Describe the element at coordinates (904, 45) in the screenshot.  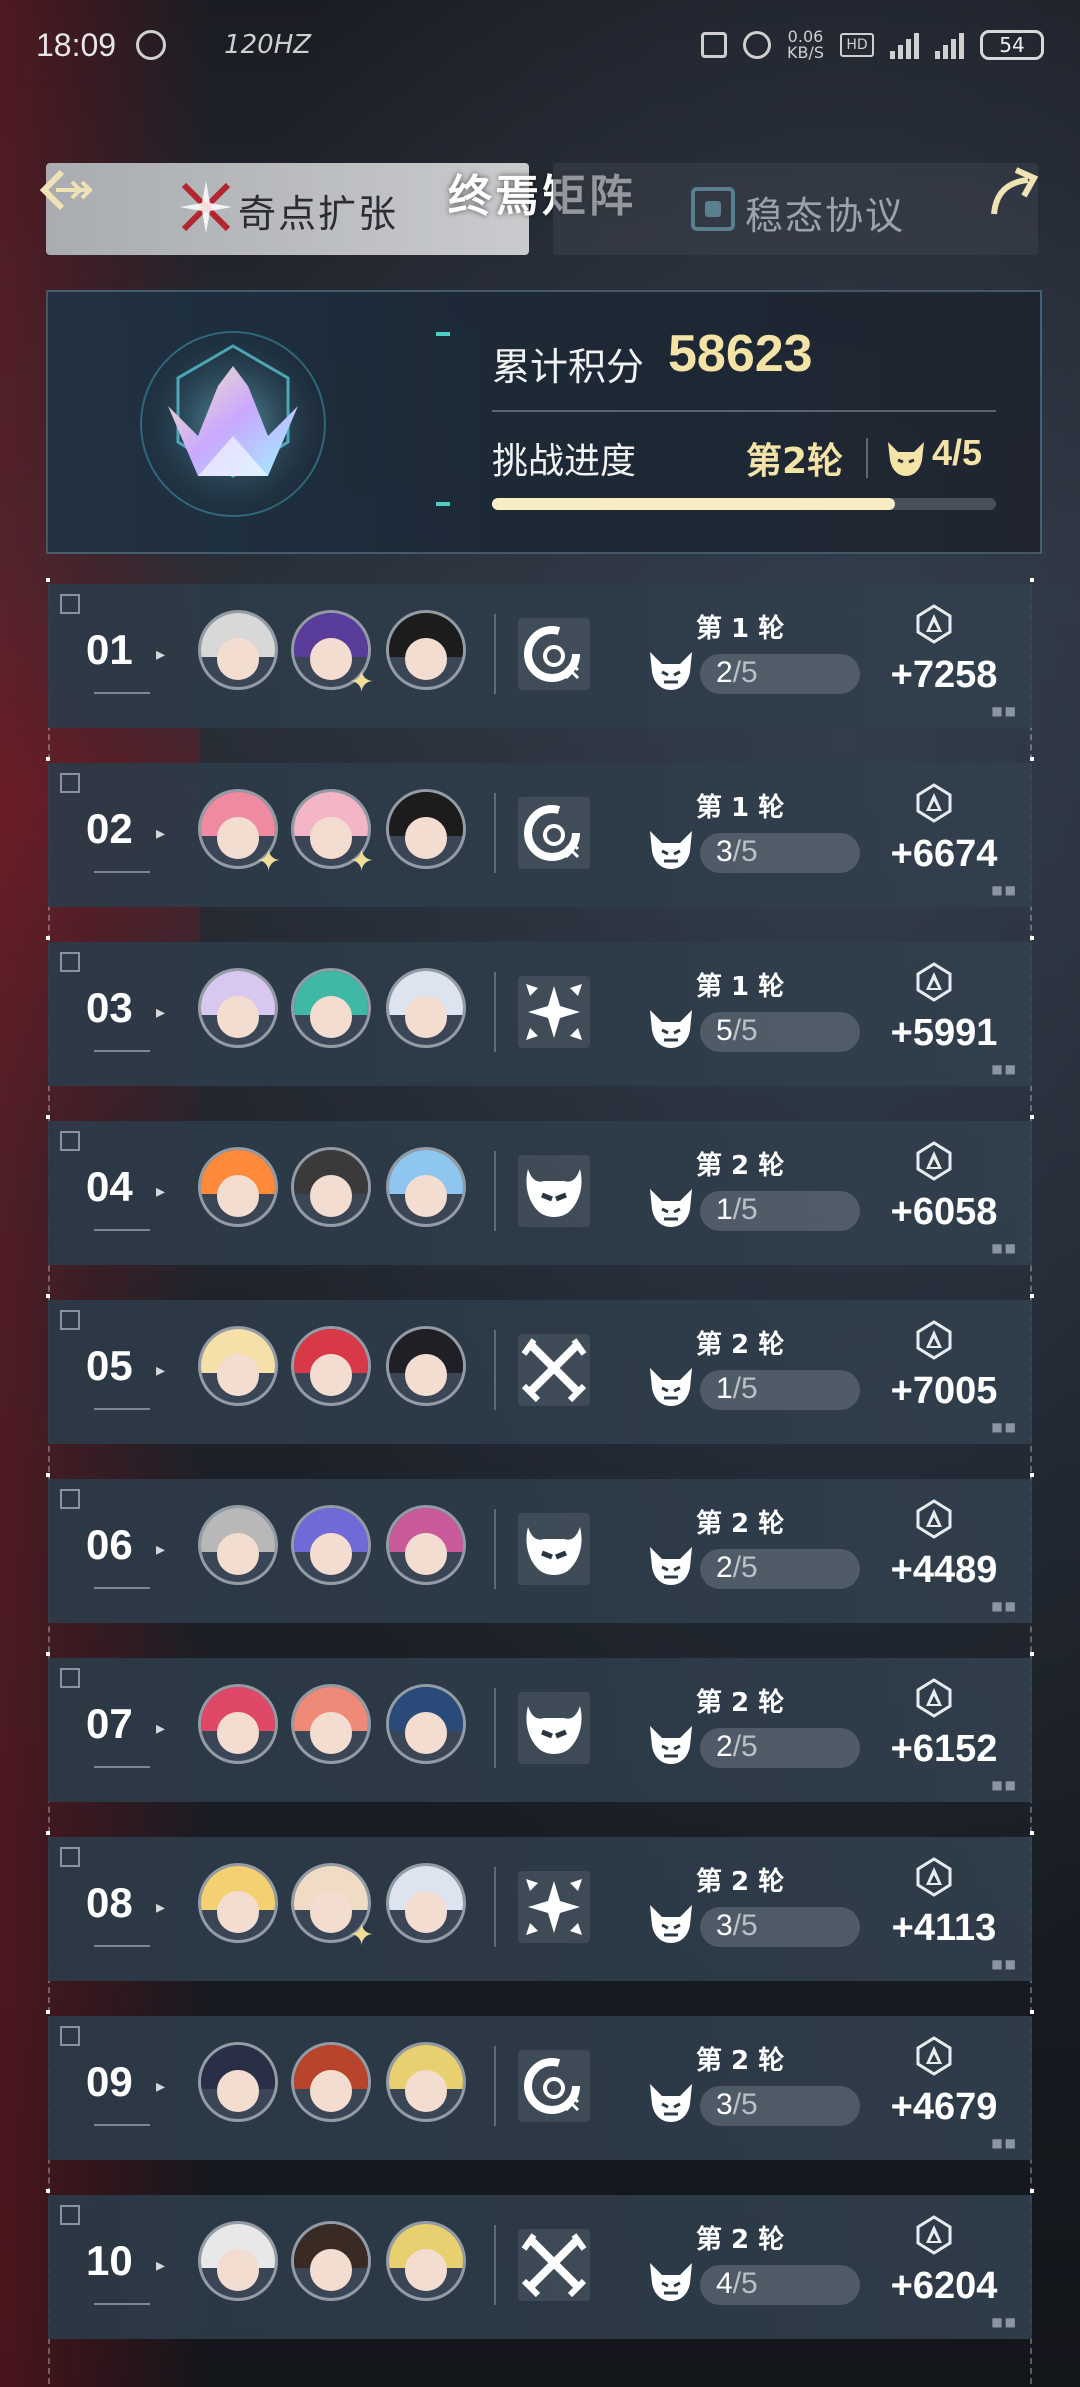
I see `signal-icon` at that location.